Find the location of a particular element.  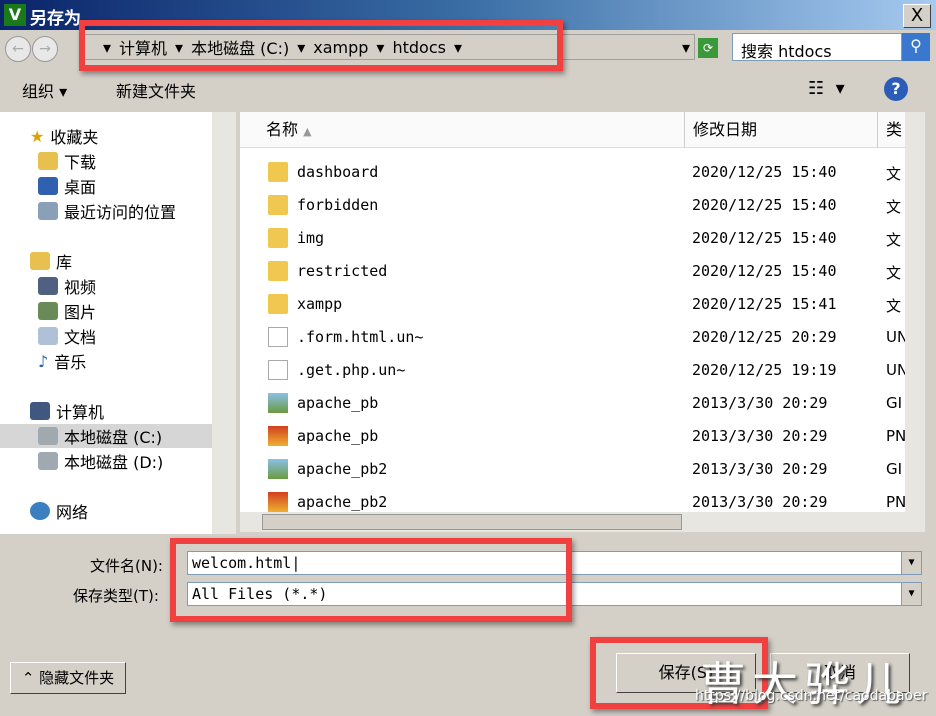

sidebar-item-drive-c: 本地磁盘 (C:) is located at coordinates (106, 436).